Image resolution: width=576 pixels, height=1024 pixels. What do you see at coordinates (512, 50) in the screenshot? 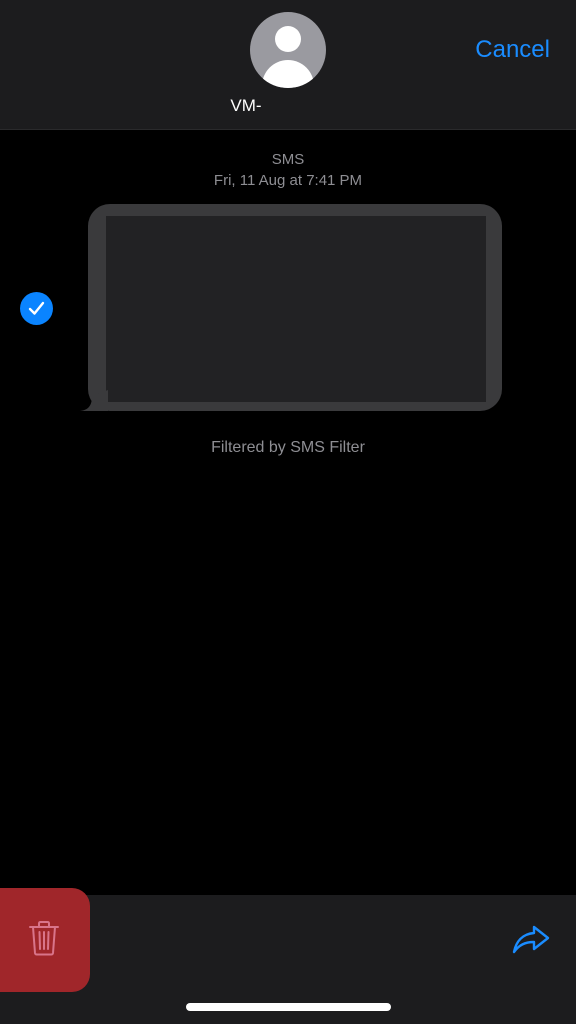
I see `cancel-button: Cancel` at bounding box center [512, 50].